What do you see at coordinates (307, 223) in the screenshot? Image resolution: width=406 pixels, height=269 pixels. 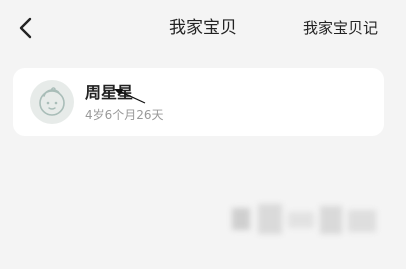 I see `blurred-watermark` at bounding box center [307, 223].